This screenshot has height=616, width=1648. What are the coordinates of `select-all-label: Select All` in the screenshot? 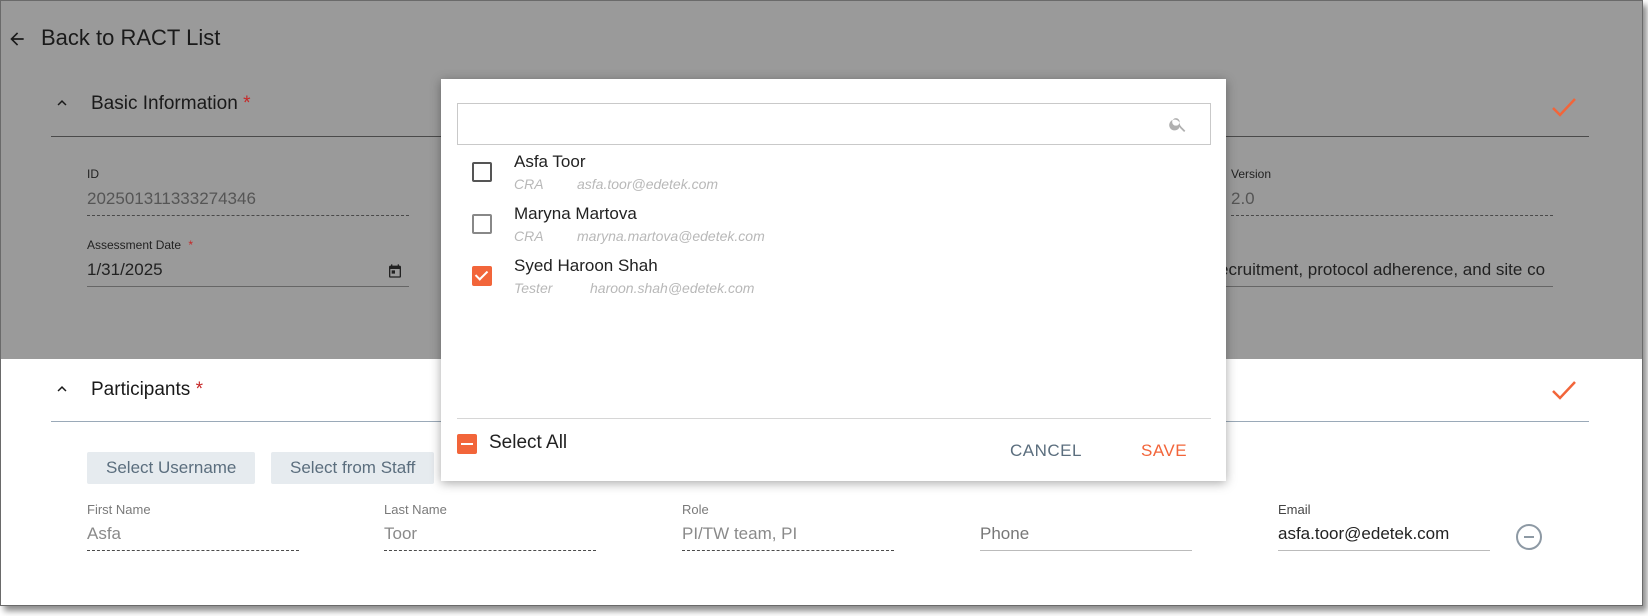 It's located at (528, 443).